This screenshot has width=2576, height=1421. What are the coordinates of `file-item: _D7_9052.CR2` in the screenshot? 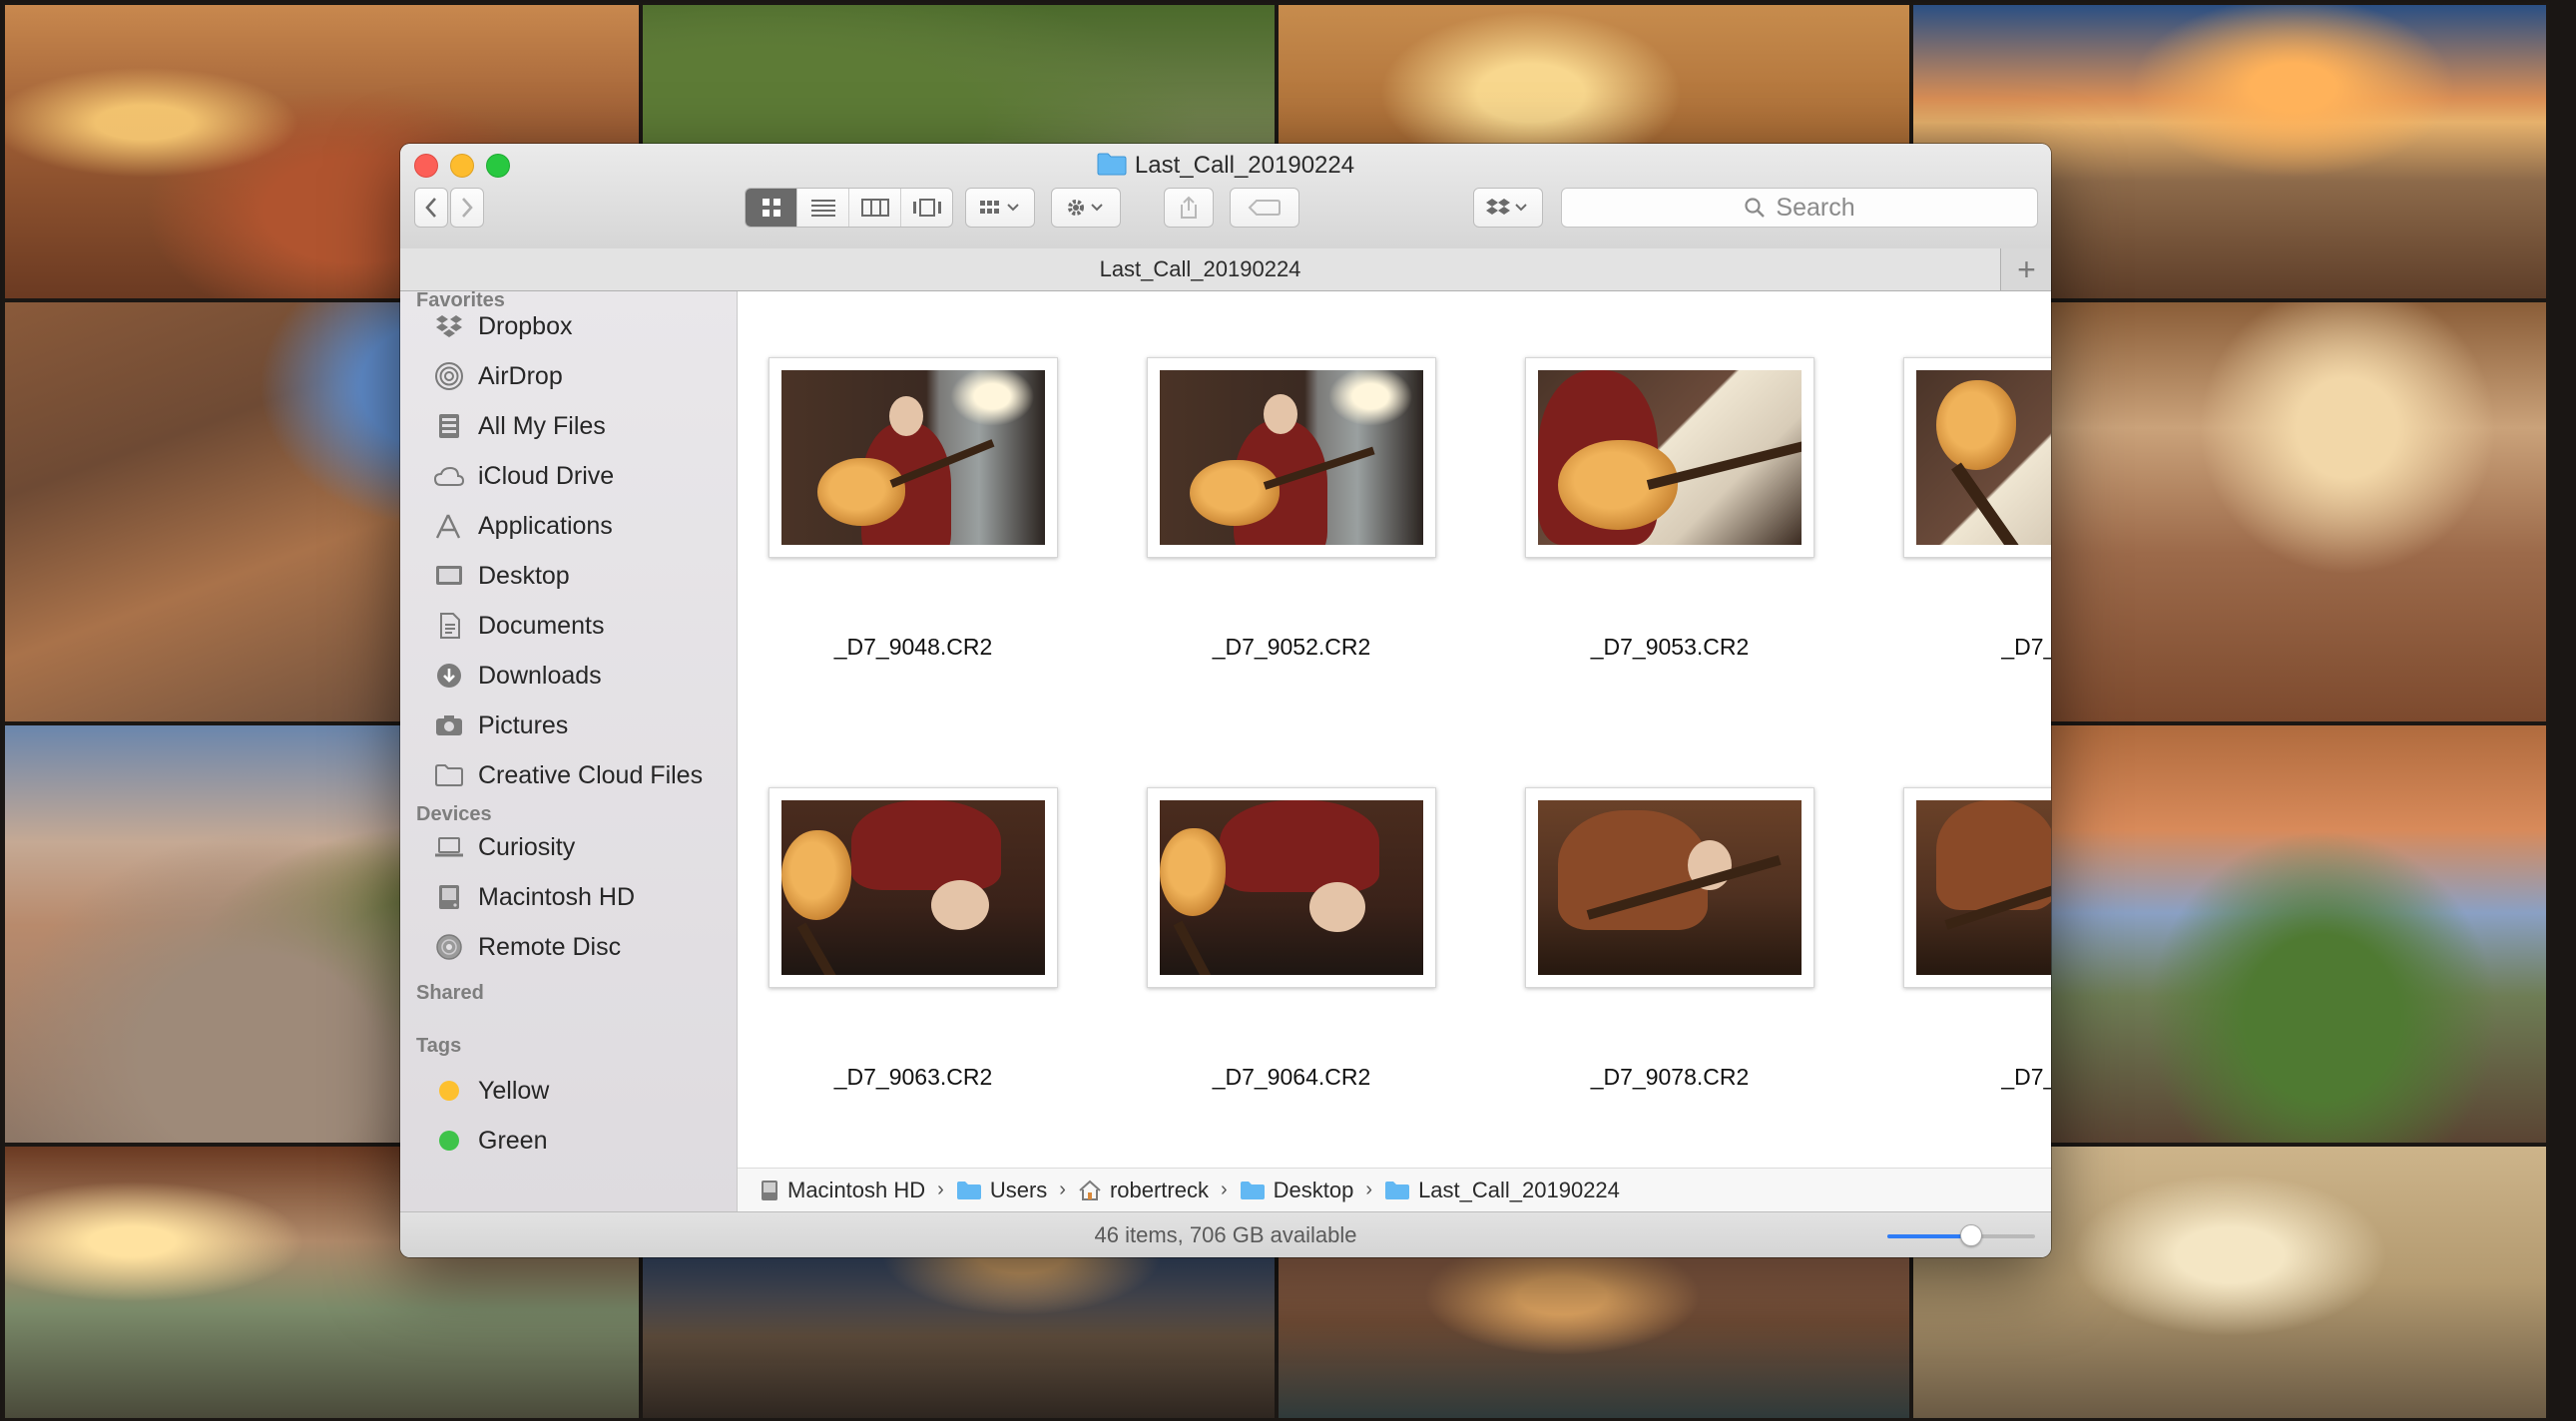 It's located at (1300, 475).